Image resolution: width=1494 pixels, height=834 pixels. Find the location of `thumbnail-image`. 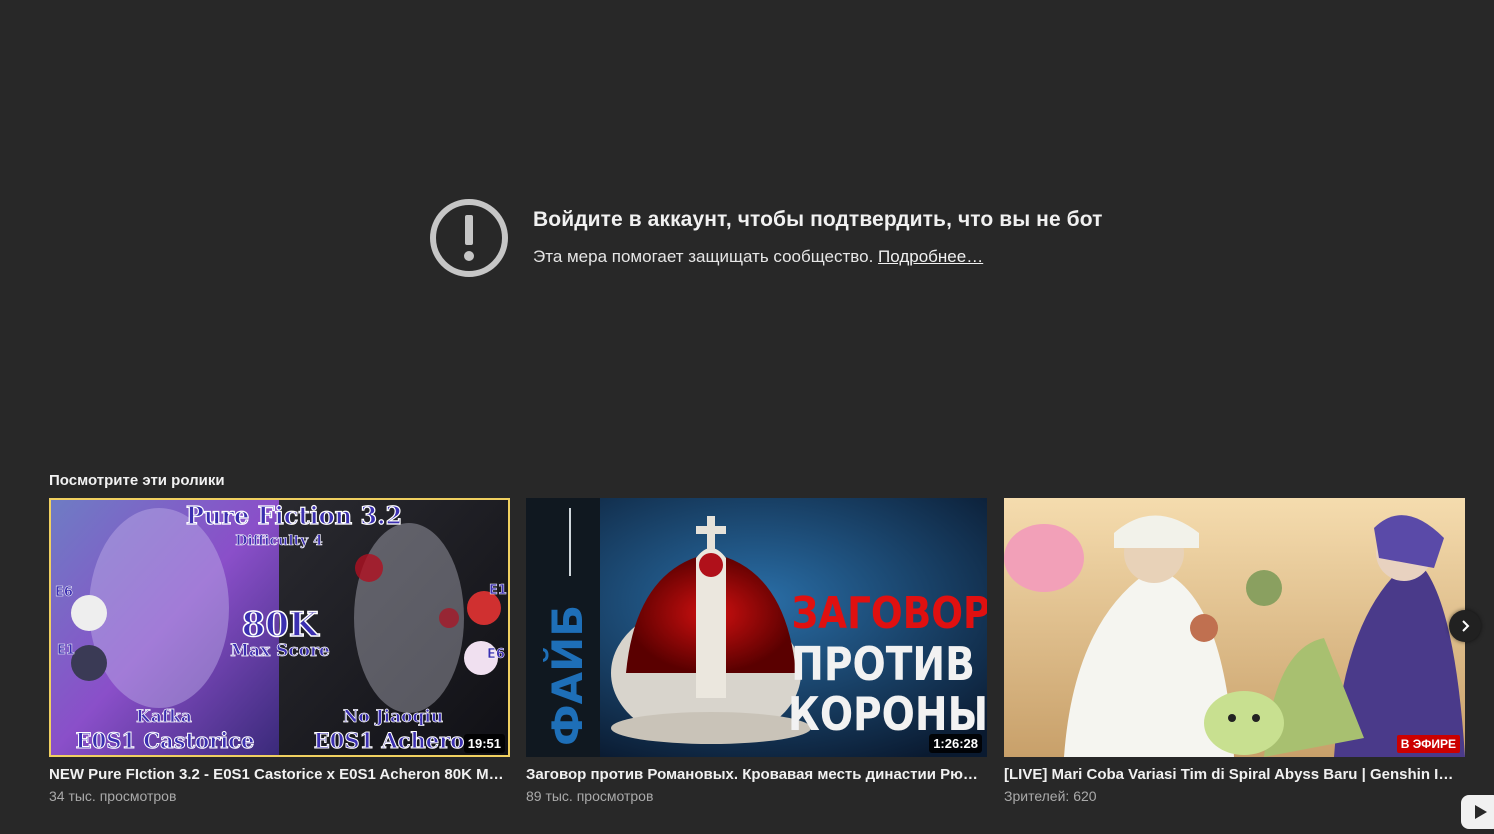

thumbnail-image is located at coordinates (1234, 627).